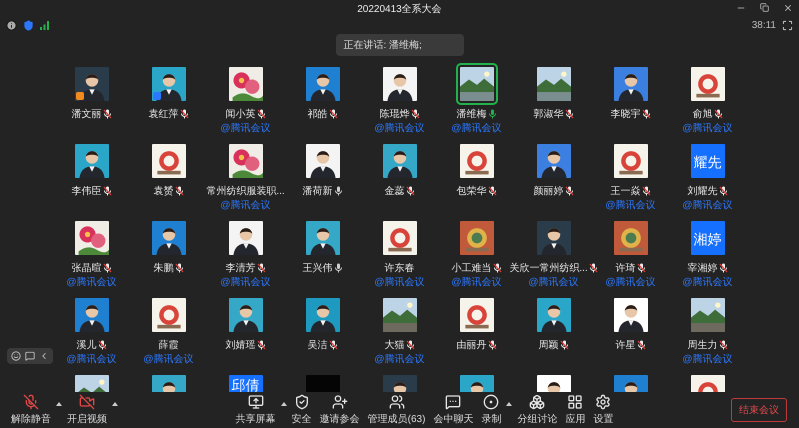 The image size is (799, 428). What do you see at coordinates (625, 114) in the screenshot?
I see `participant-name: 李晓宇` at bounding box center [625, 114].